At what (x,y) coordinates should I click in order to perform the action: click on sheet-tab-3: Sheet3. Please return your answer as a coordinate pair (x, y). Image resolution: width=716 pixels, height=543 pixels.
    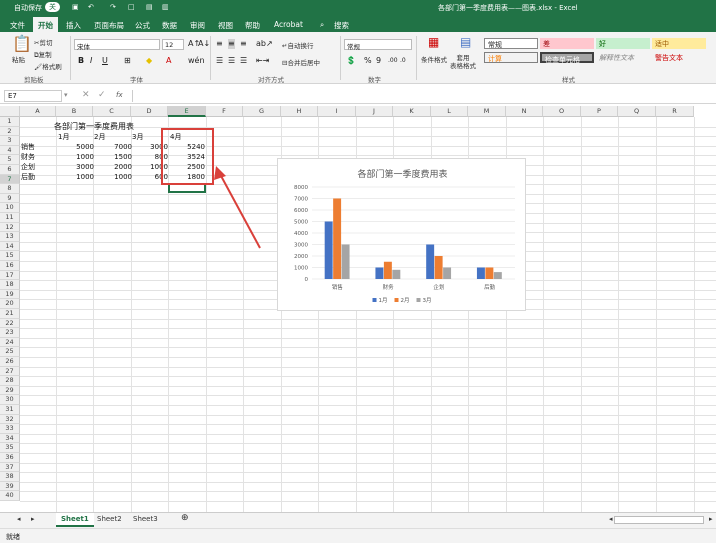
    Looking at the image, I should click on (145, 520).